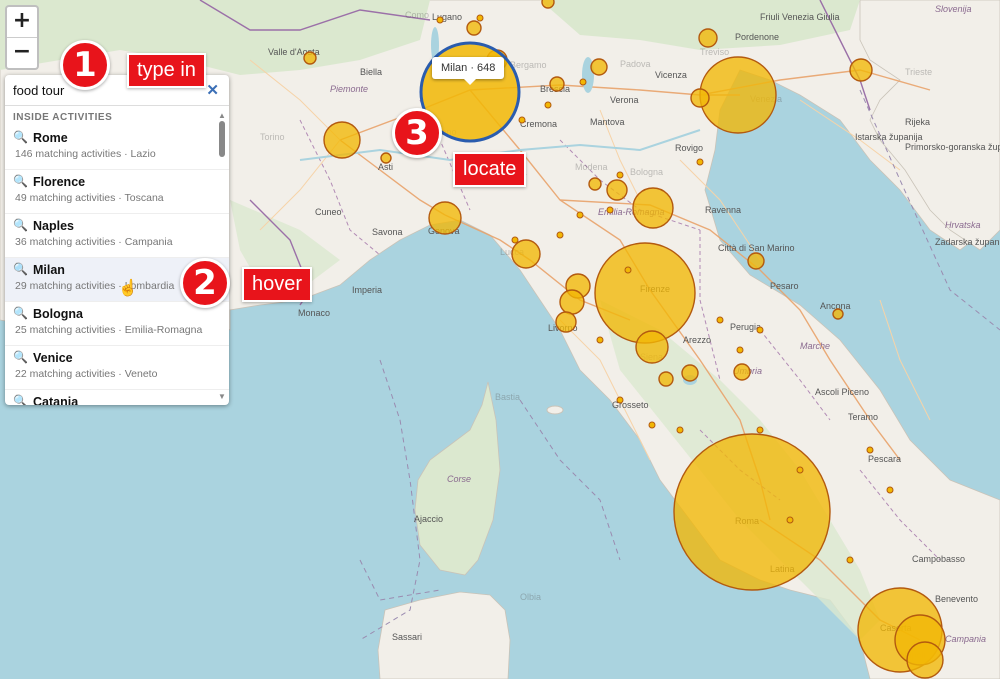 Image resolution: width=1000 pixels, height=679 pixels. I want to click on map-label: Imperia, so click(367, 290).